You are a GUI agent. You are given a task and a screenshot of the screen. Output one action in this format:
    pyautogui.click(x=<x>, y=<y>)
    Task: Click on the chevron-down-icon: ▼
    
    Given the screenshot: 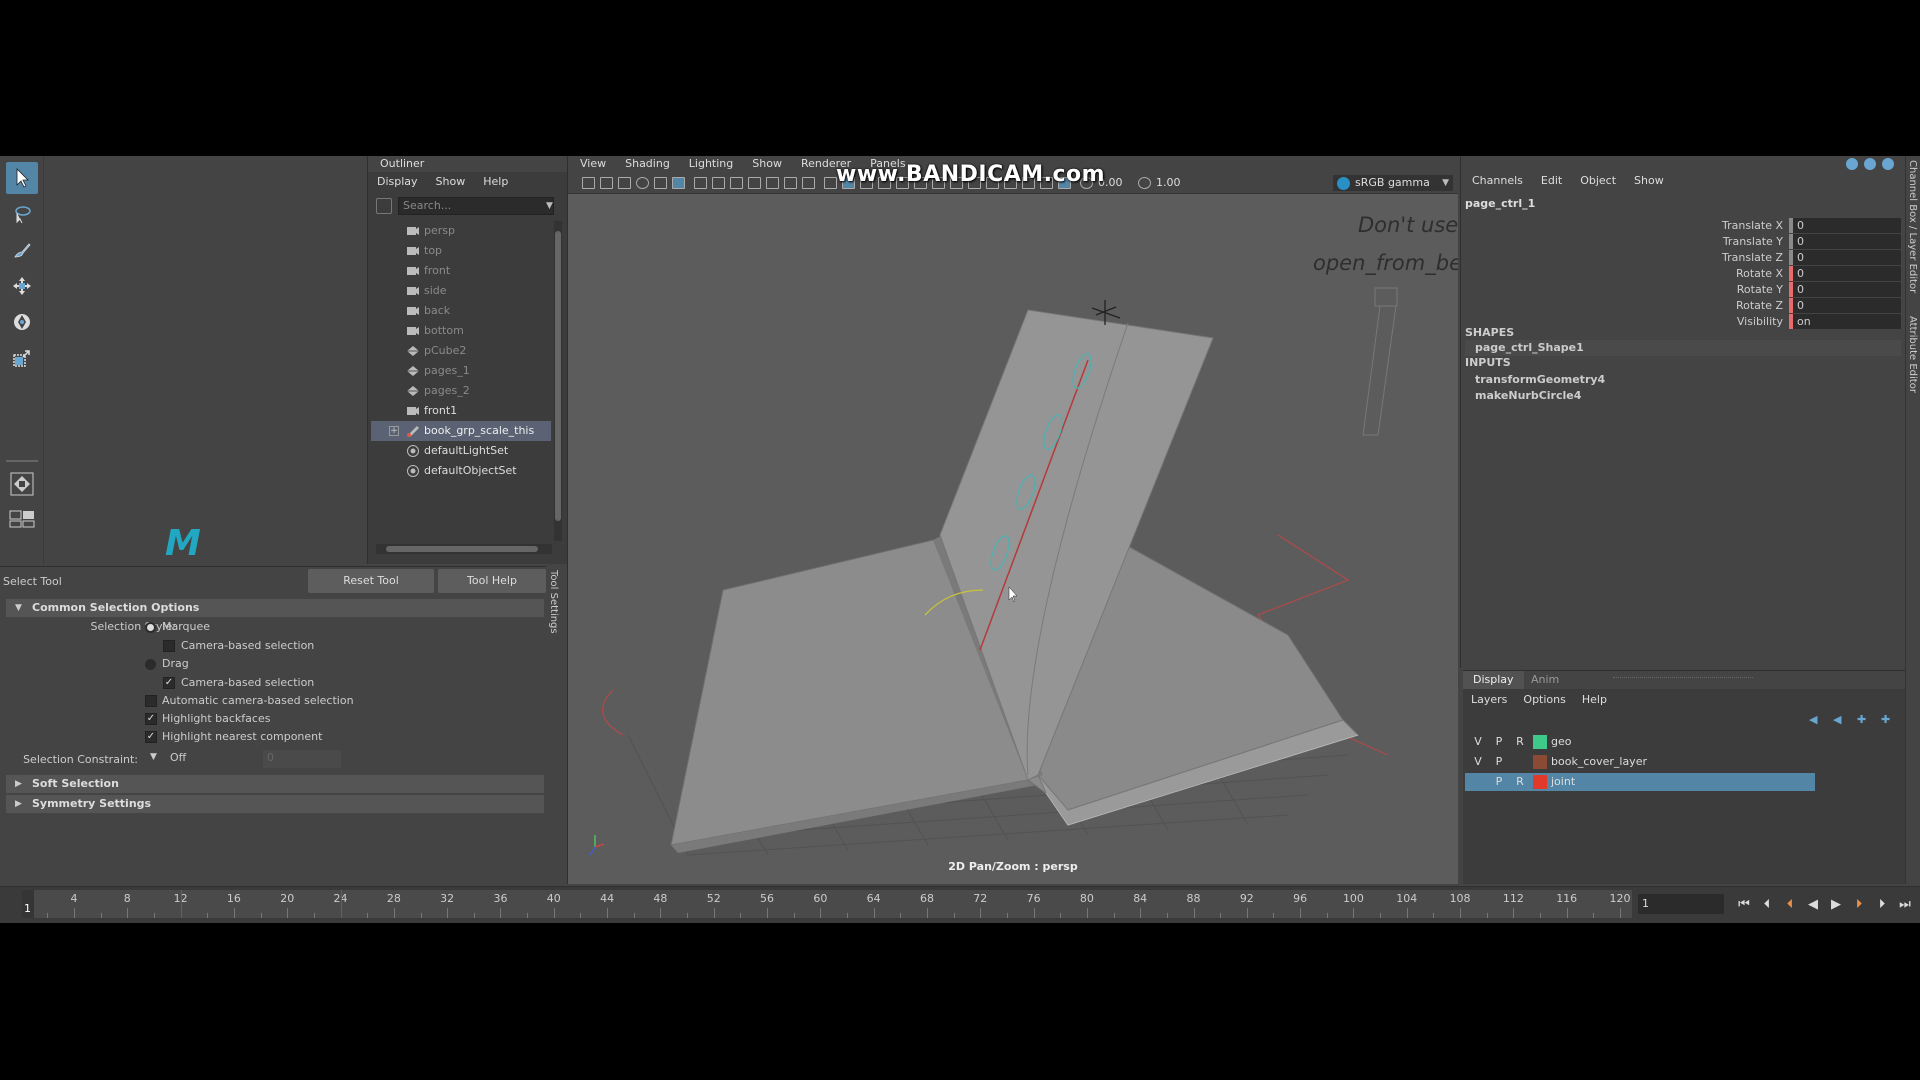 What is the action you would take?
    pyautogui.click(x=551, y=206)
    